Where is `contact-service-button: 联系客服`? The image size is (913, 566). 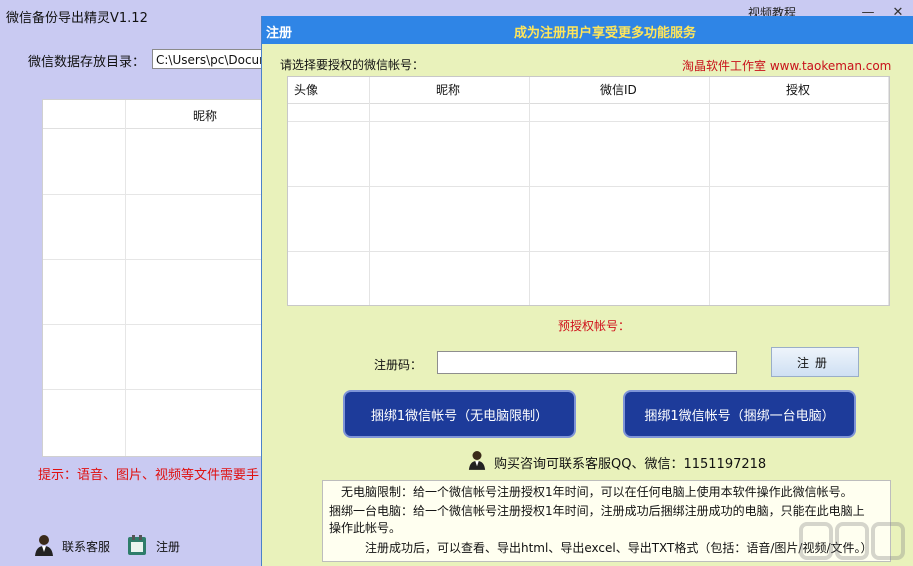 contact-service-button: 联系客服 is located at coordinates (72, 546).